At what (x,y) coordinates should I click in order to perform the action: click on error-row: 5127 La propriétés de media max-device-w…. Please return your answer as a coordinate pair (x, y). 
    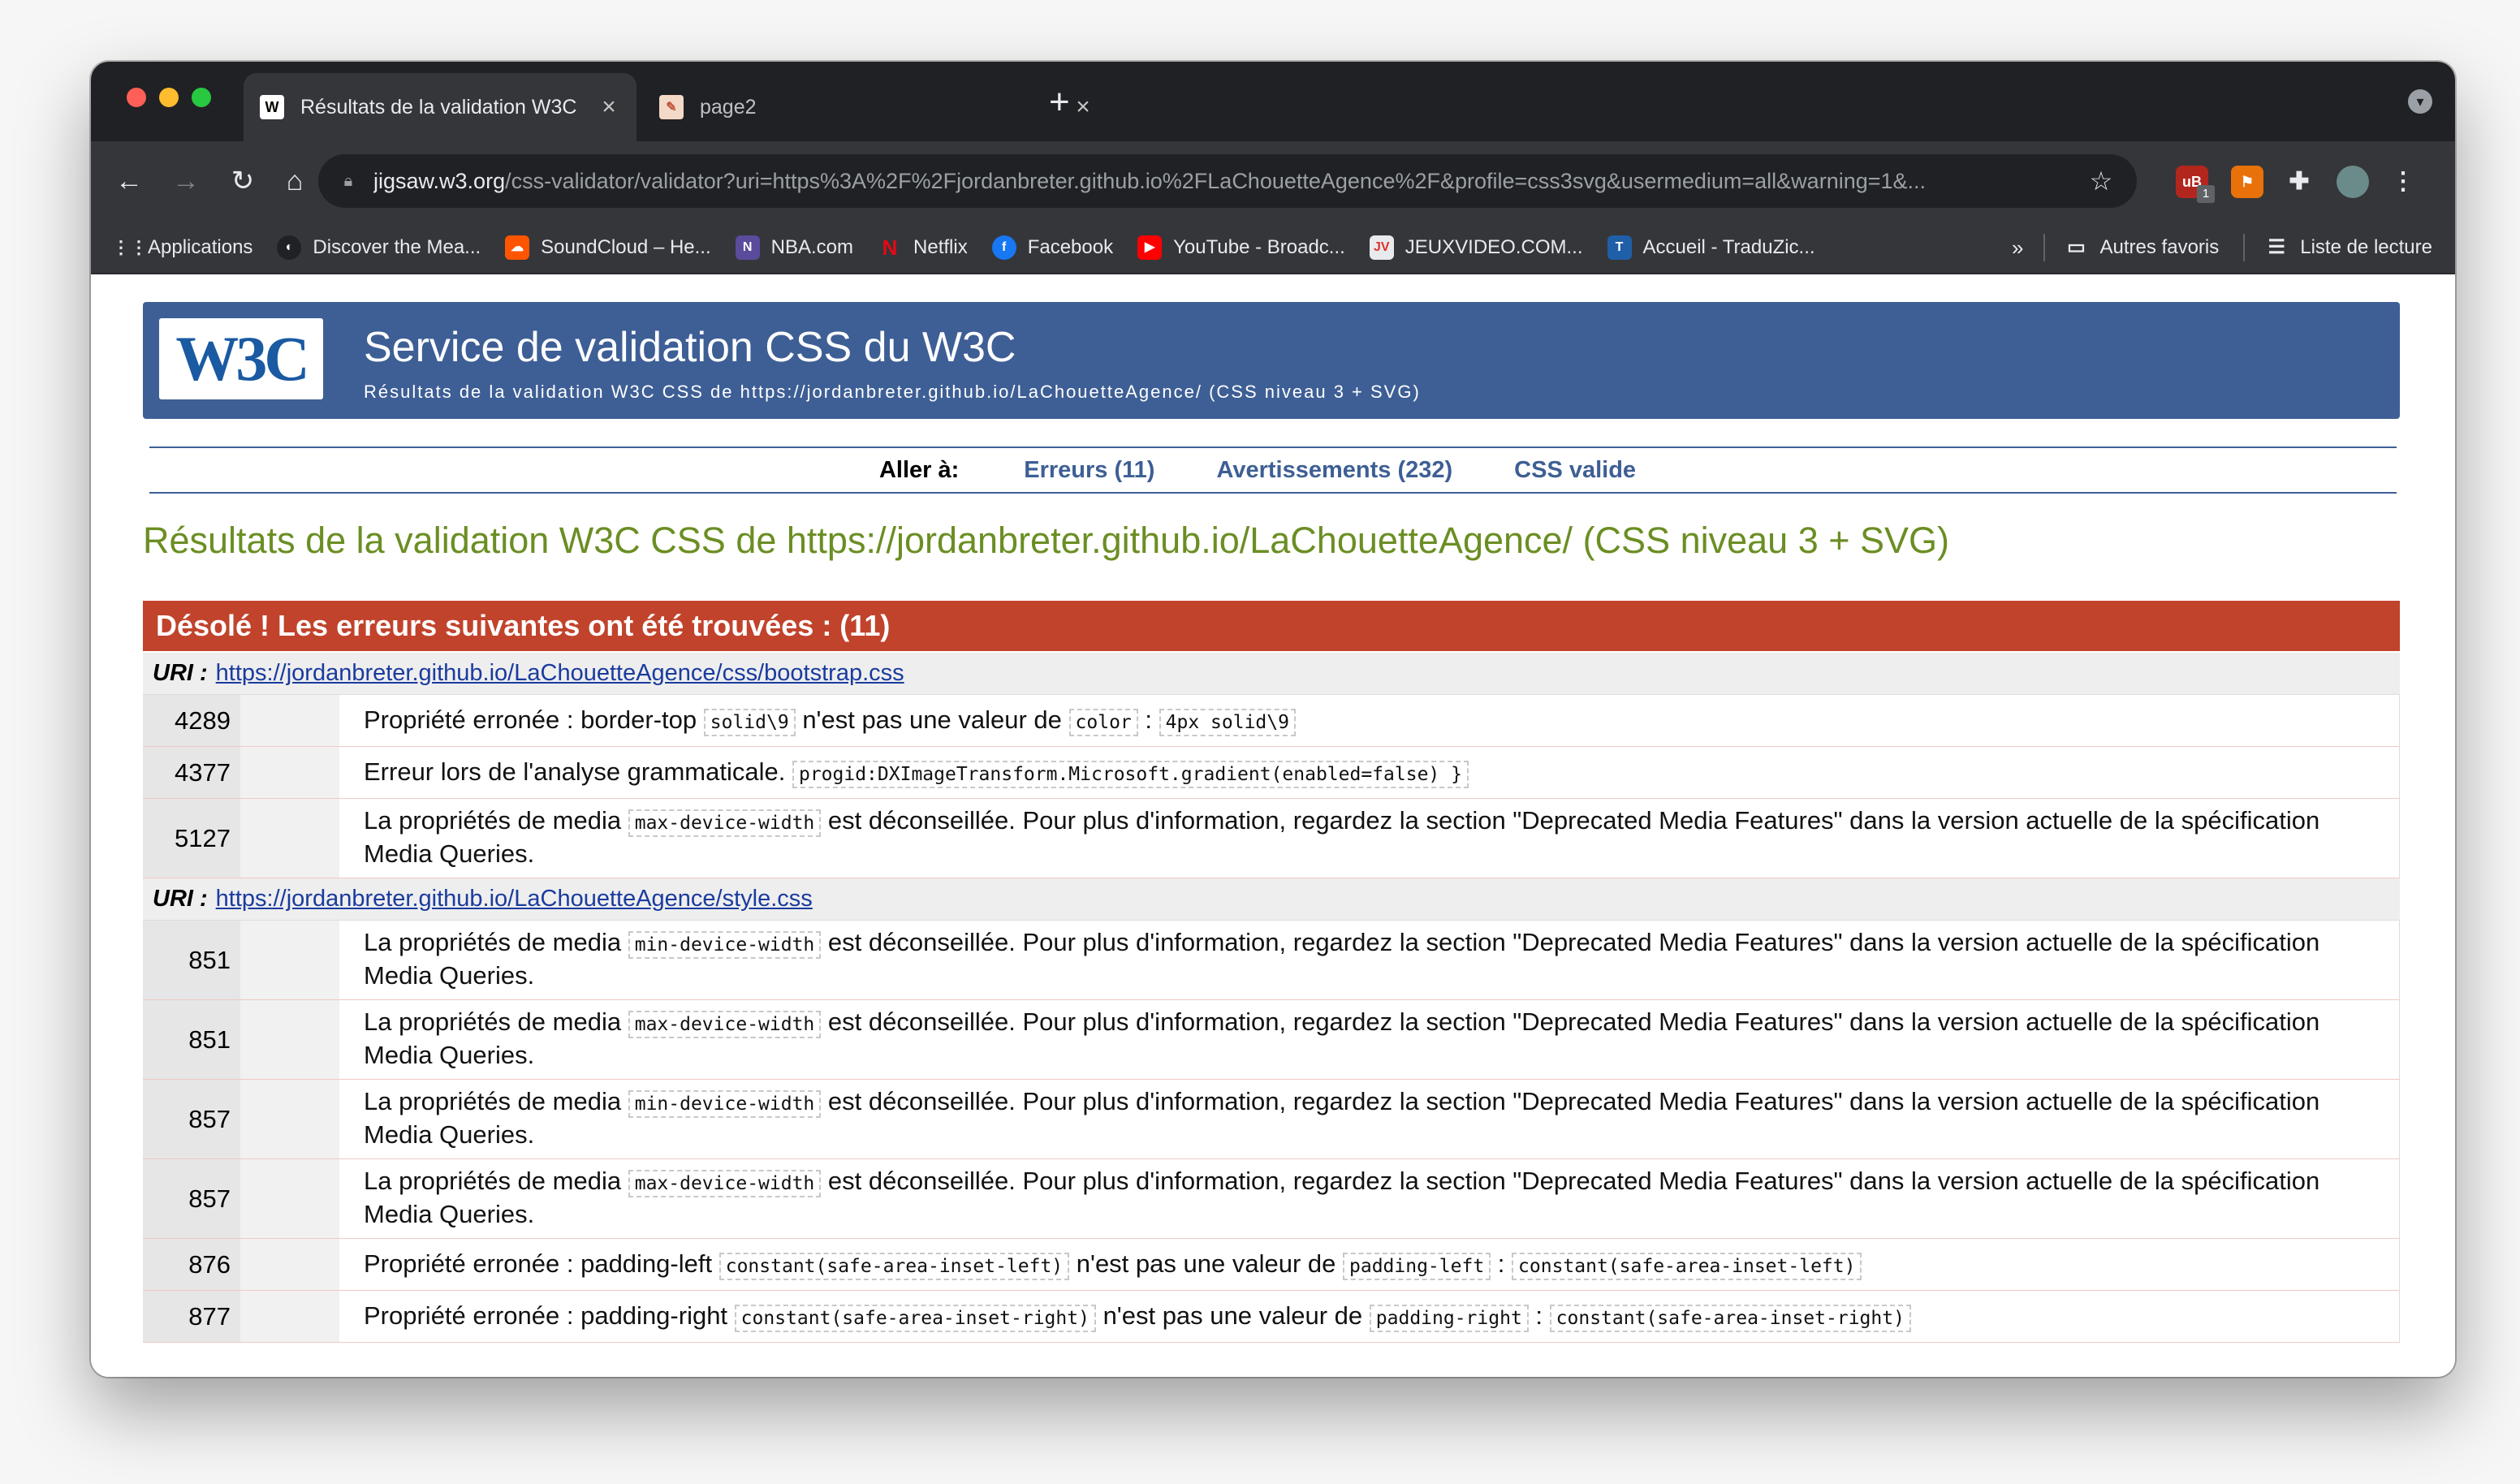
    Looking at the image, I should click on (1271, 838).